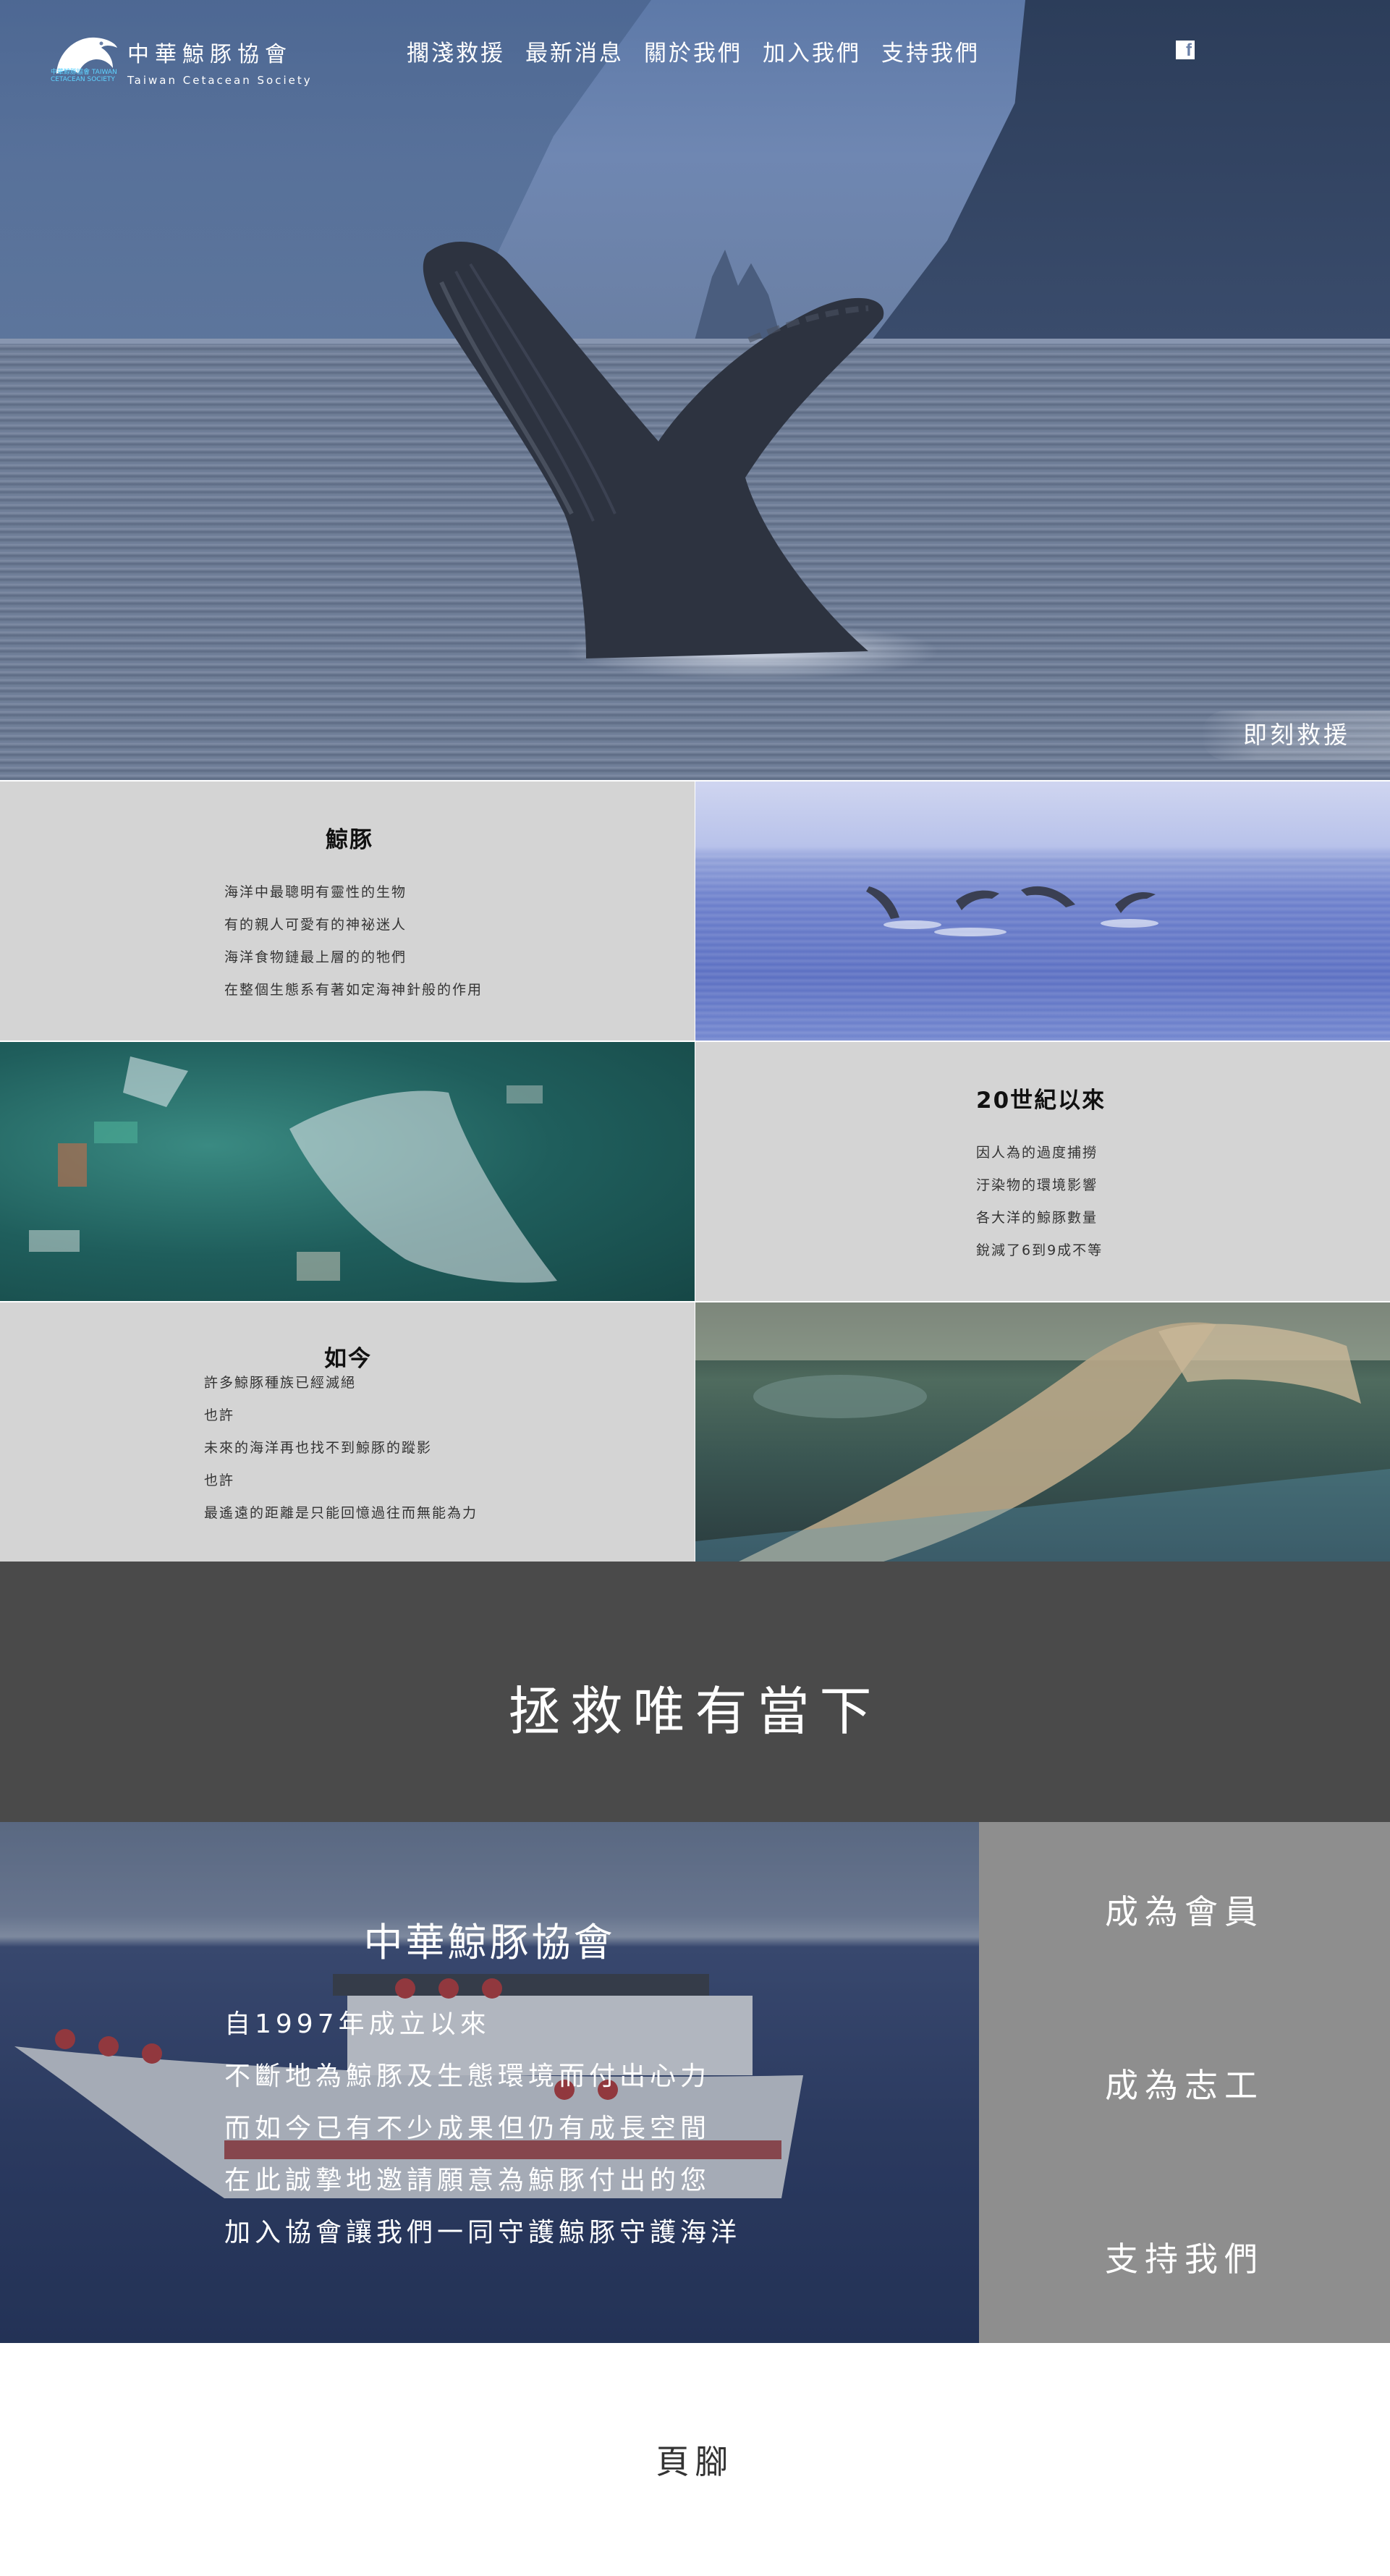  I want to click on main-nav: 擱淺救援 最新消息 關於我們 加入我們 支持我們, so click(693, 51).